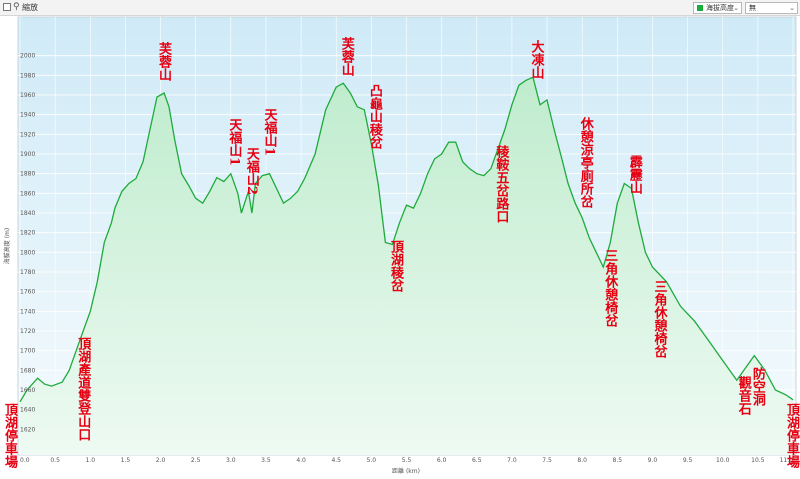 Image resolution: width=800 pixels, height=479 pixels. What do you see at coordinates (512, 460) in the screenshot?
I see `x-tick-label: 7.0` at bounding box center [512, 460].